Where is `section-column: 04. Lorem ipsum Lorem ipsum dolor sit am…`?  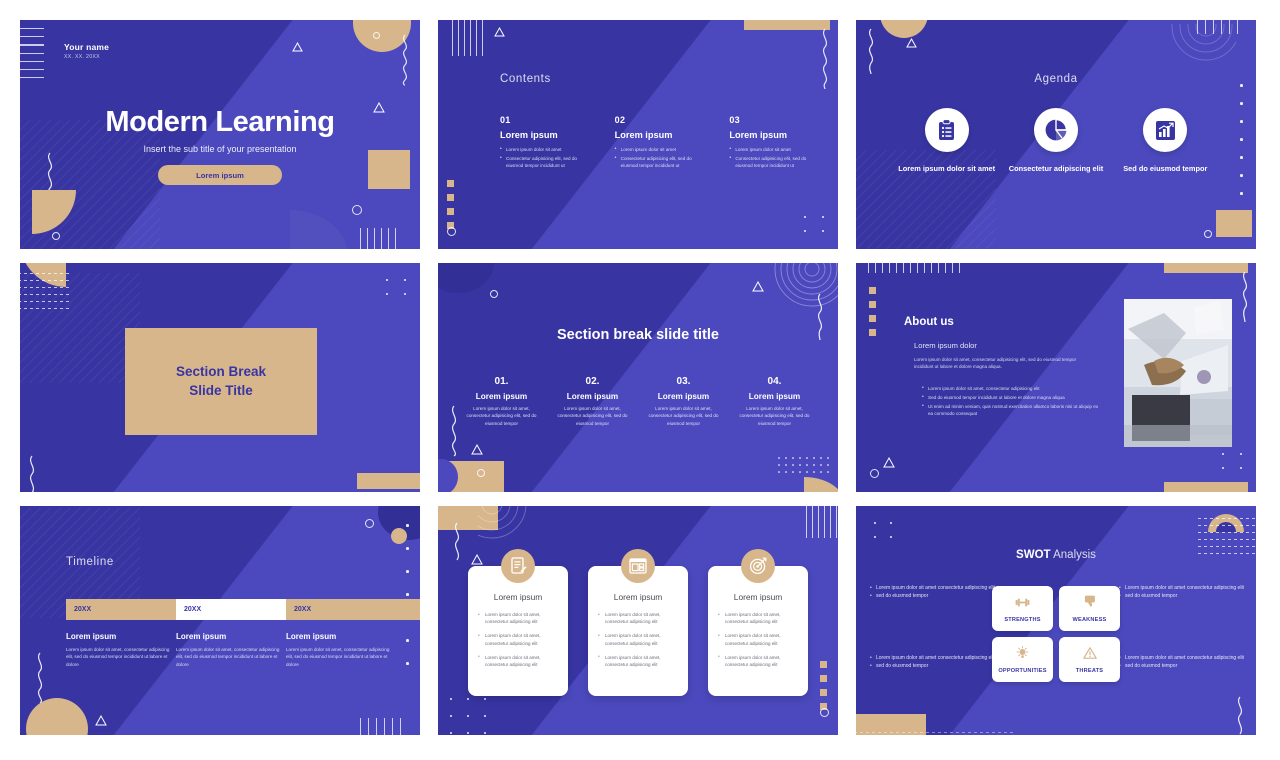
section-column: 04. Lorem ipsum Lorem ipsum dolor sit am… is located at coordinates (774, 401).